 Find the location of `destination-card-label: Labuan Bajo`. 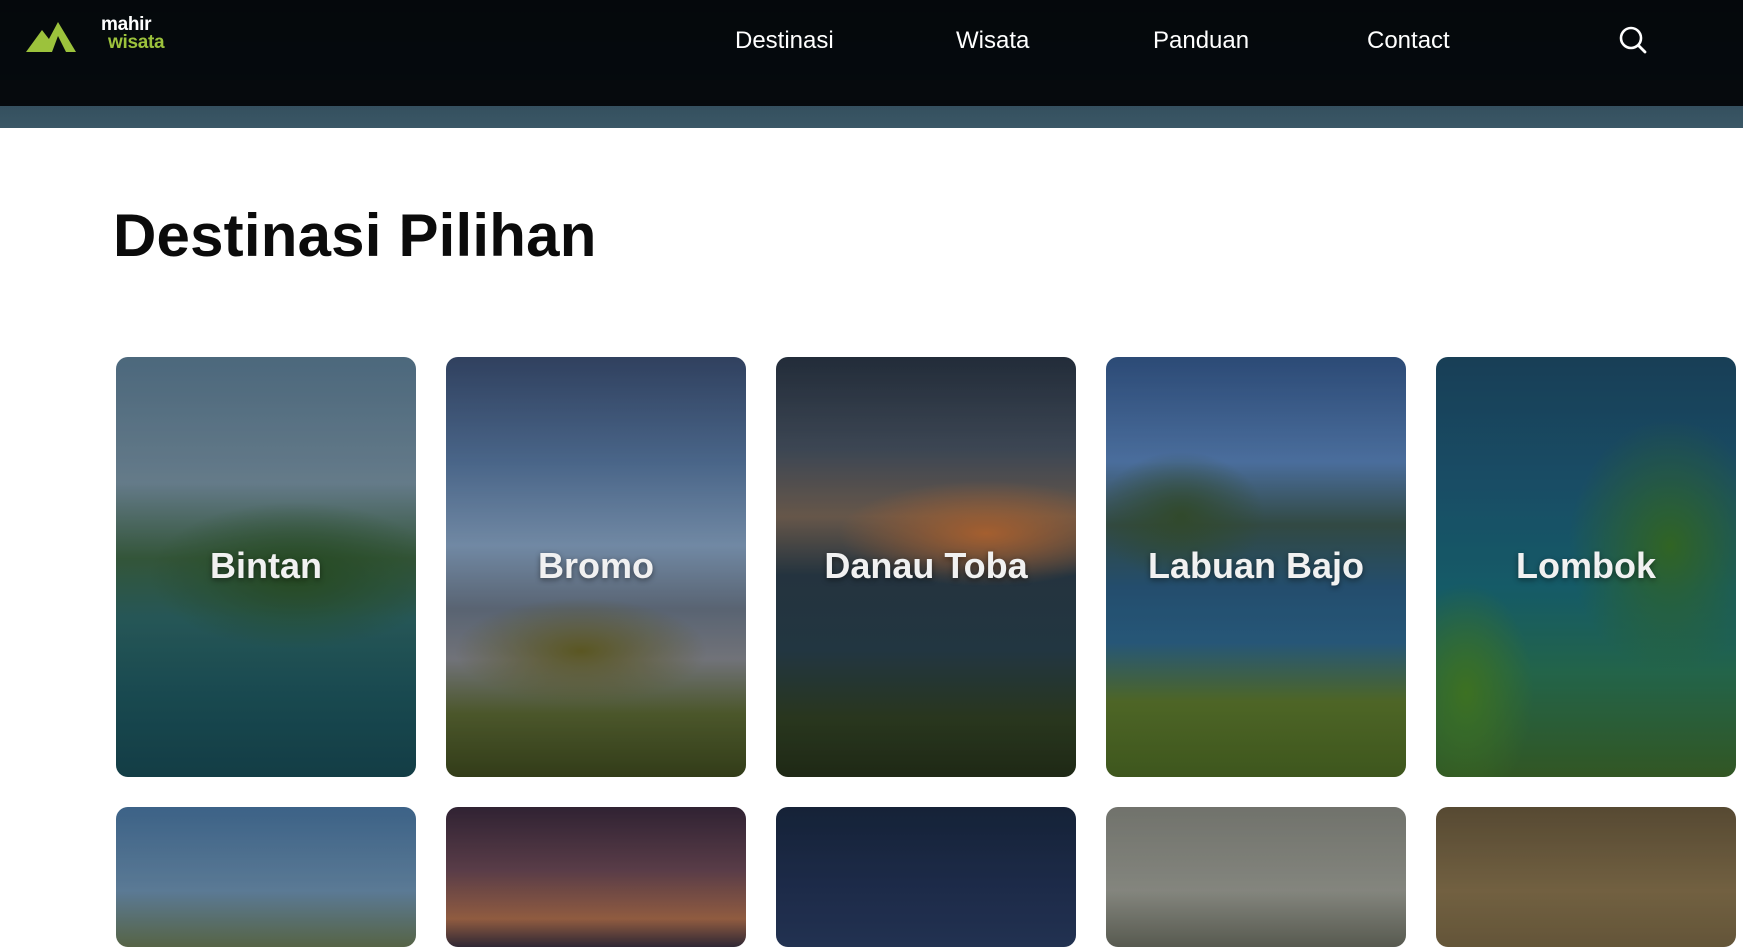

destination-card-label: Labuan Bajo is located at coordinates (1256, 565).